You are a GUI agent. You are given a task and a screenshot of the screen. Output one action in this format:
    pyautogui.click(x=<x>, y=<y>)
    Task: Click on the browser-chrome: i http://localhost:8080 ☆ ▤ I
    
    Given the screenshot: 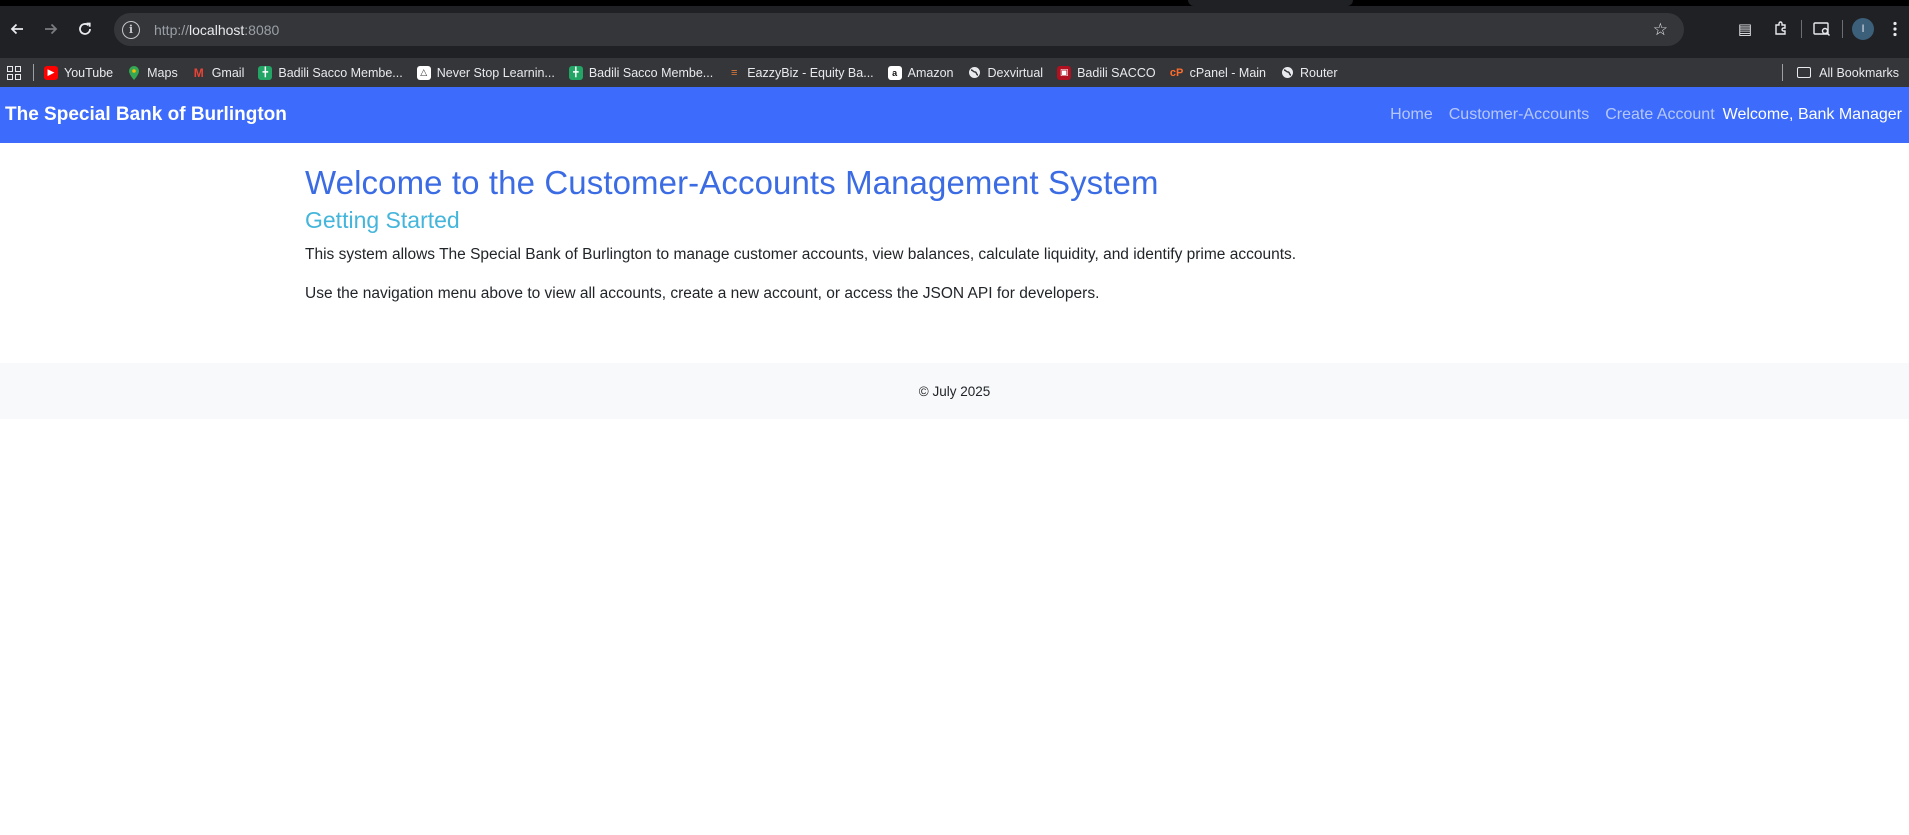 What is the action you would take?
    pyautogui.click(x=954, y=29)
    